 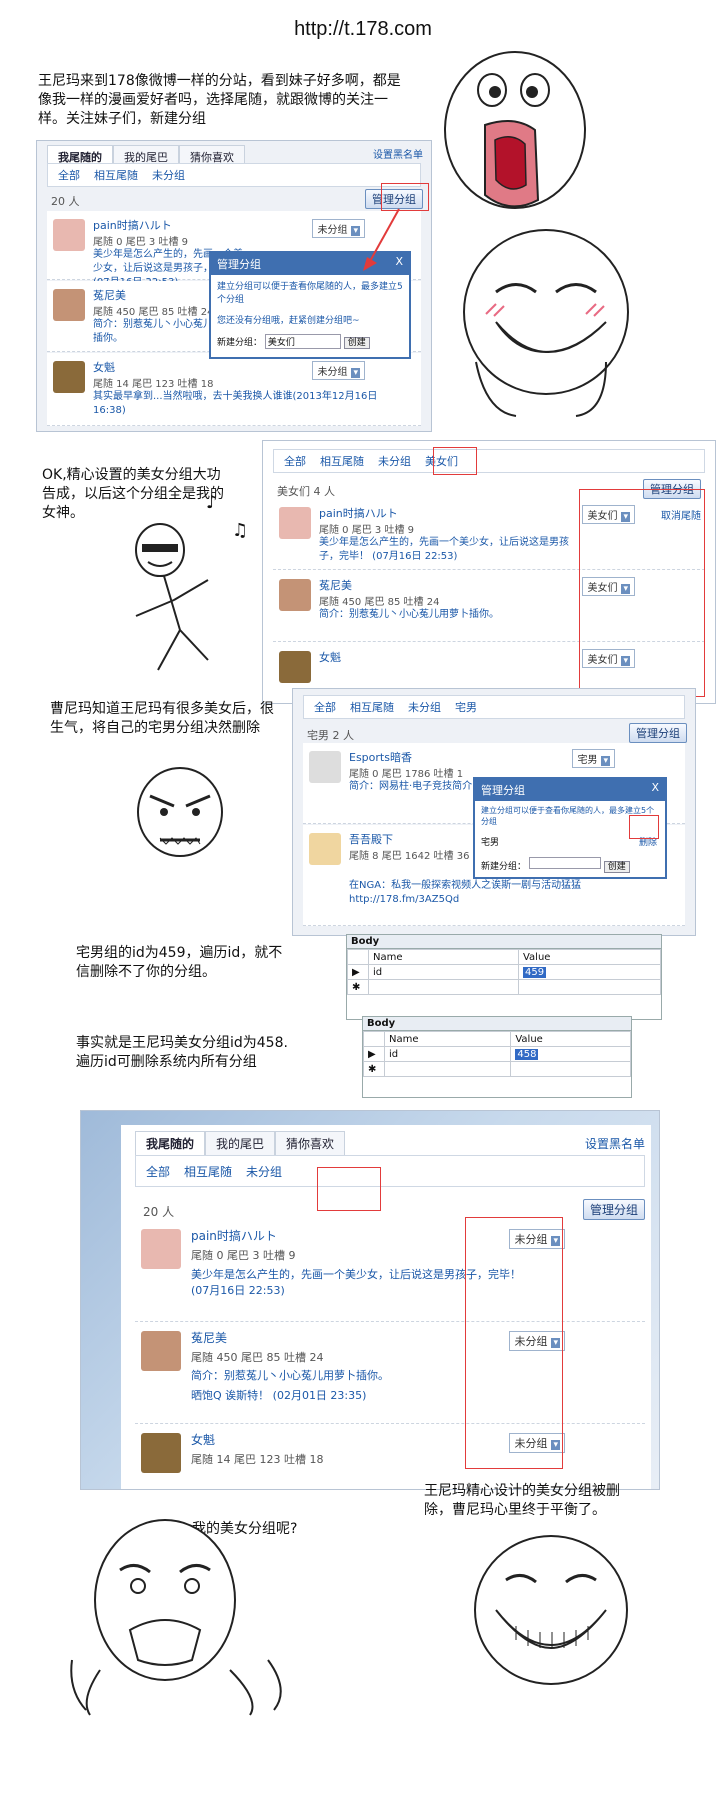 What do you see at coordinates (239, 264) in the screenshot?
I see `dialog-title: 管理分组` at bounding box center [239, 264].